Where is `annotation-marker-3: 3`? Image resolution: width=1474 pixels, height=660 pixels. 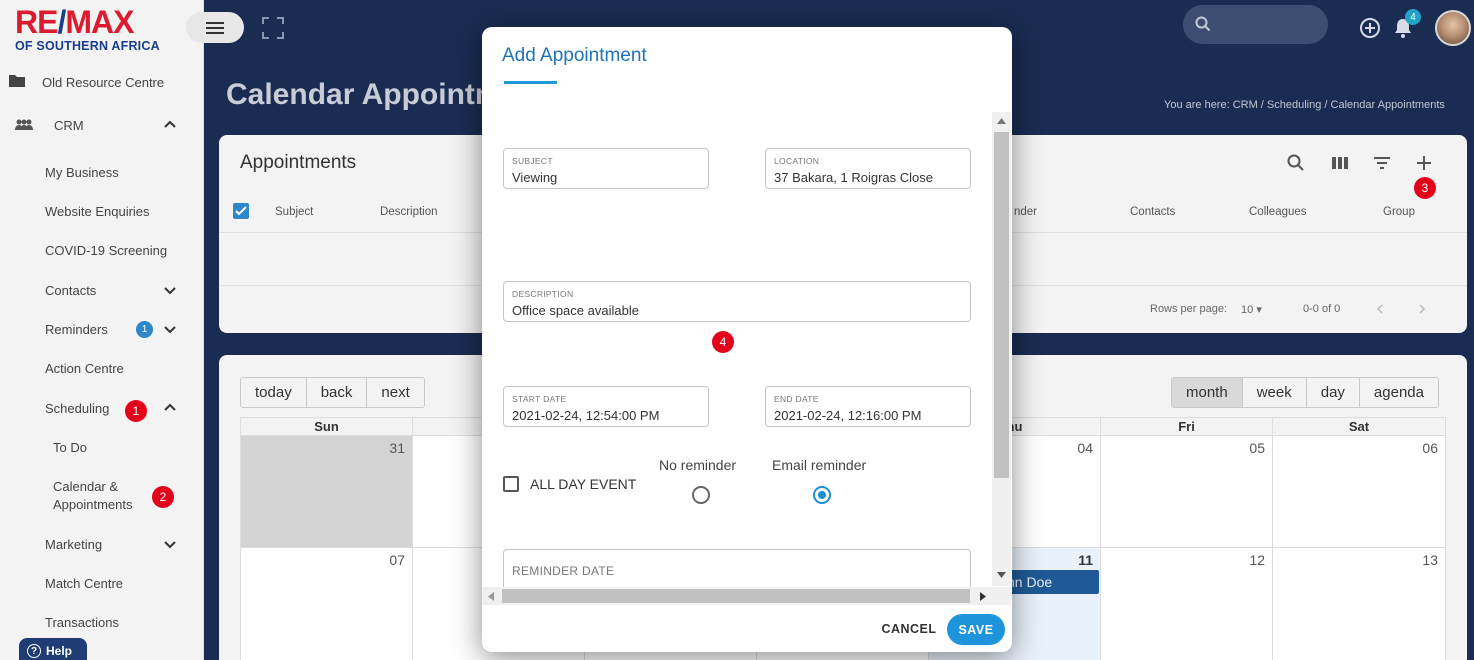 annotation-marker-3: 3 is located at coordinates (1425, 188).